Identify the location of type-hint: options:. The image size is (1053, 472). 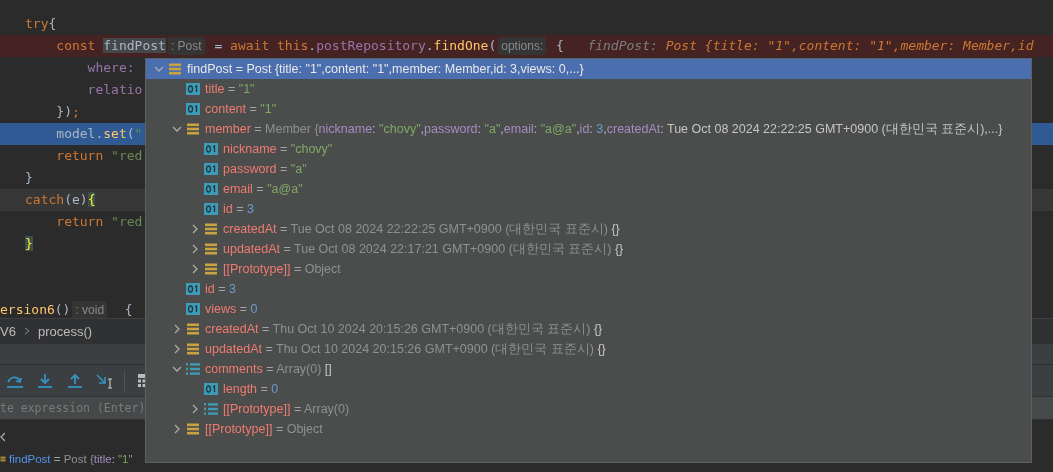
(522, 46).